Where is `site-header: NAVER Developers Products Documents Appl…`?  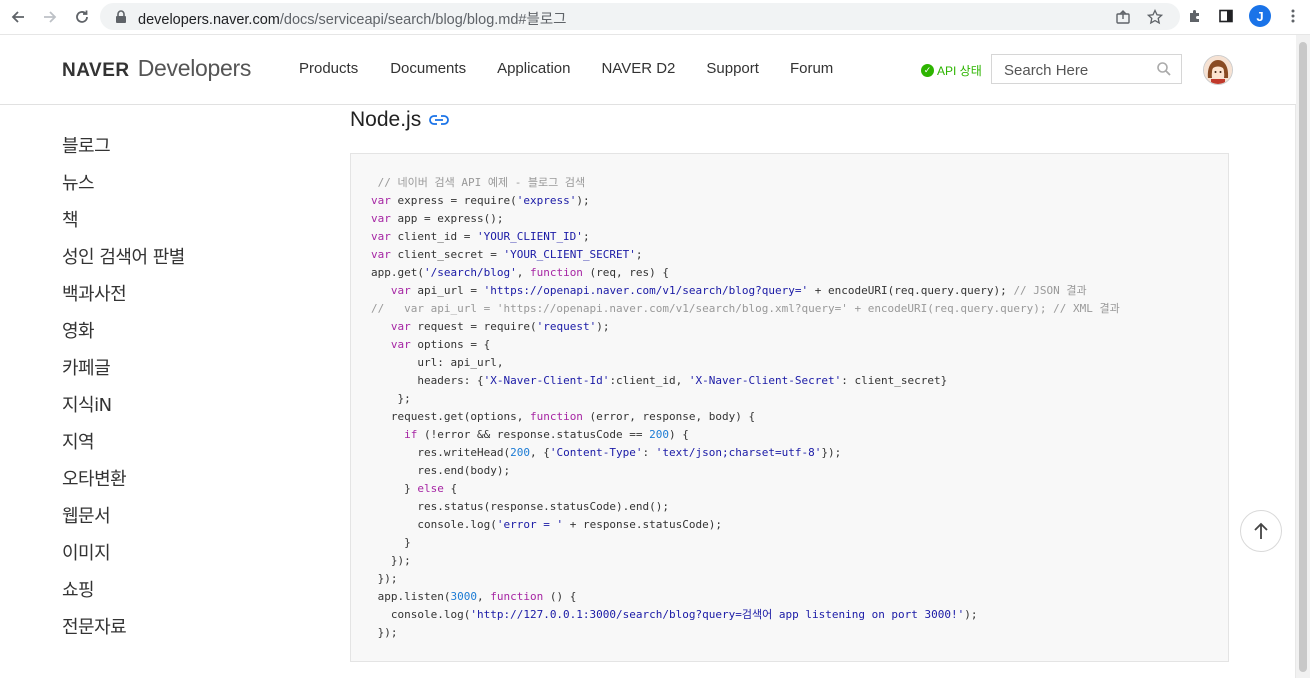 site-header: NAVER Developers Products Documents Appl… is located at coordinates (648, 70).